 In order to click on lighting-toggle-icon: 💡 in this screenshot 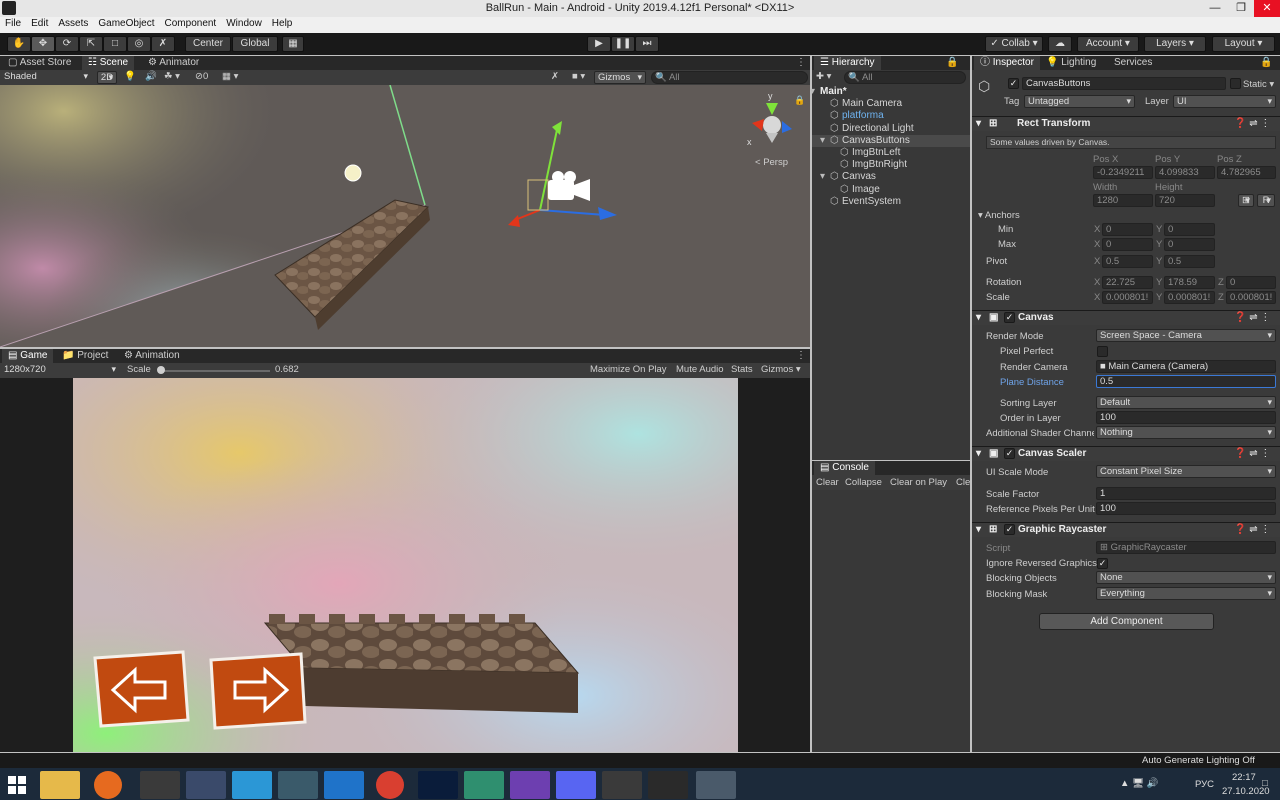, I will do `click(130, 76)`.